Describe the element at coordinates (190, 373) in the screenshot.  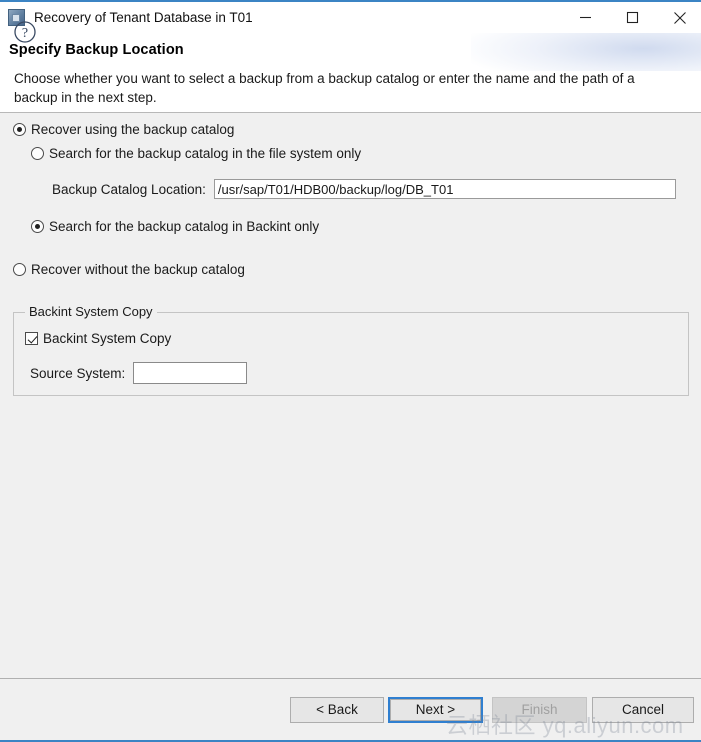
I see `source-system-input` at that location.